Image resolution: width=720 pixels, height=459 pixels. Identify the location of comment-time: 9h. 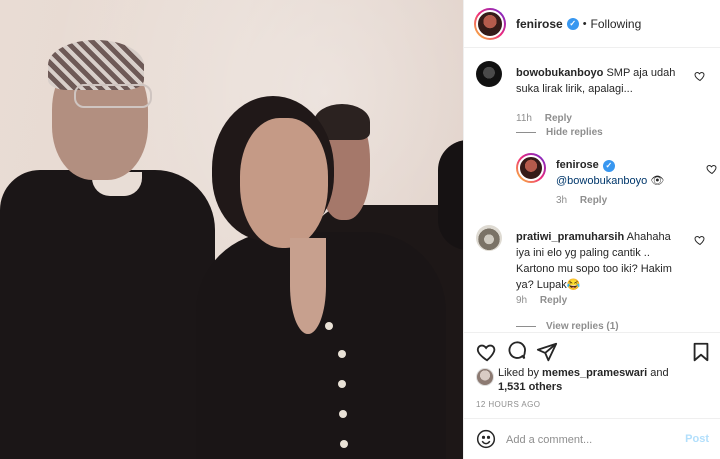
(522, 300).